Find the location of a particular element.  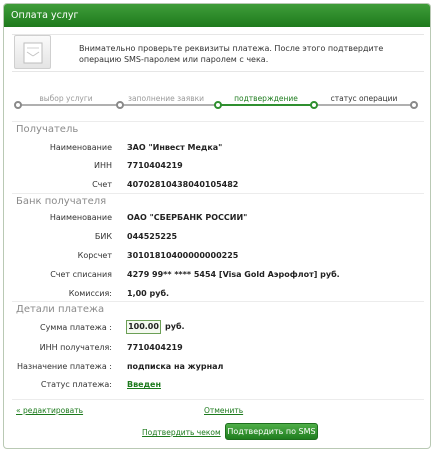

amount-label: Сумма платежа : is located at coordinates (75, 327).